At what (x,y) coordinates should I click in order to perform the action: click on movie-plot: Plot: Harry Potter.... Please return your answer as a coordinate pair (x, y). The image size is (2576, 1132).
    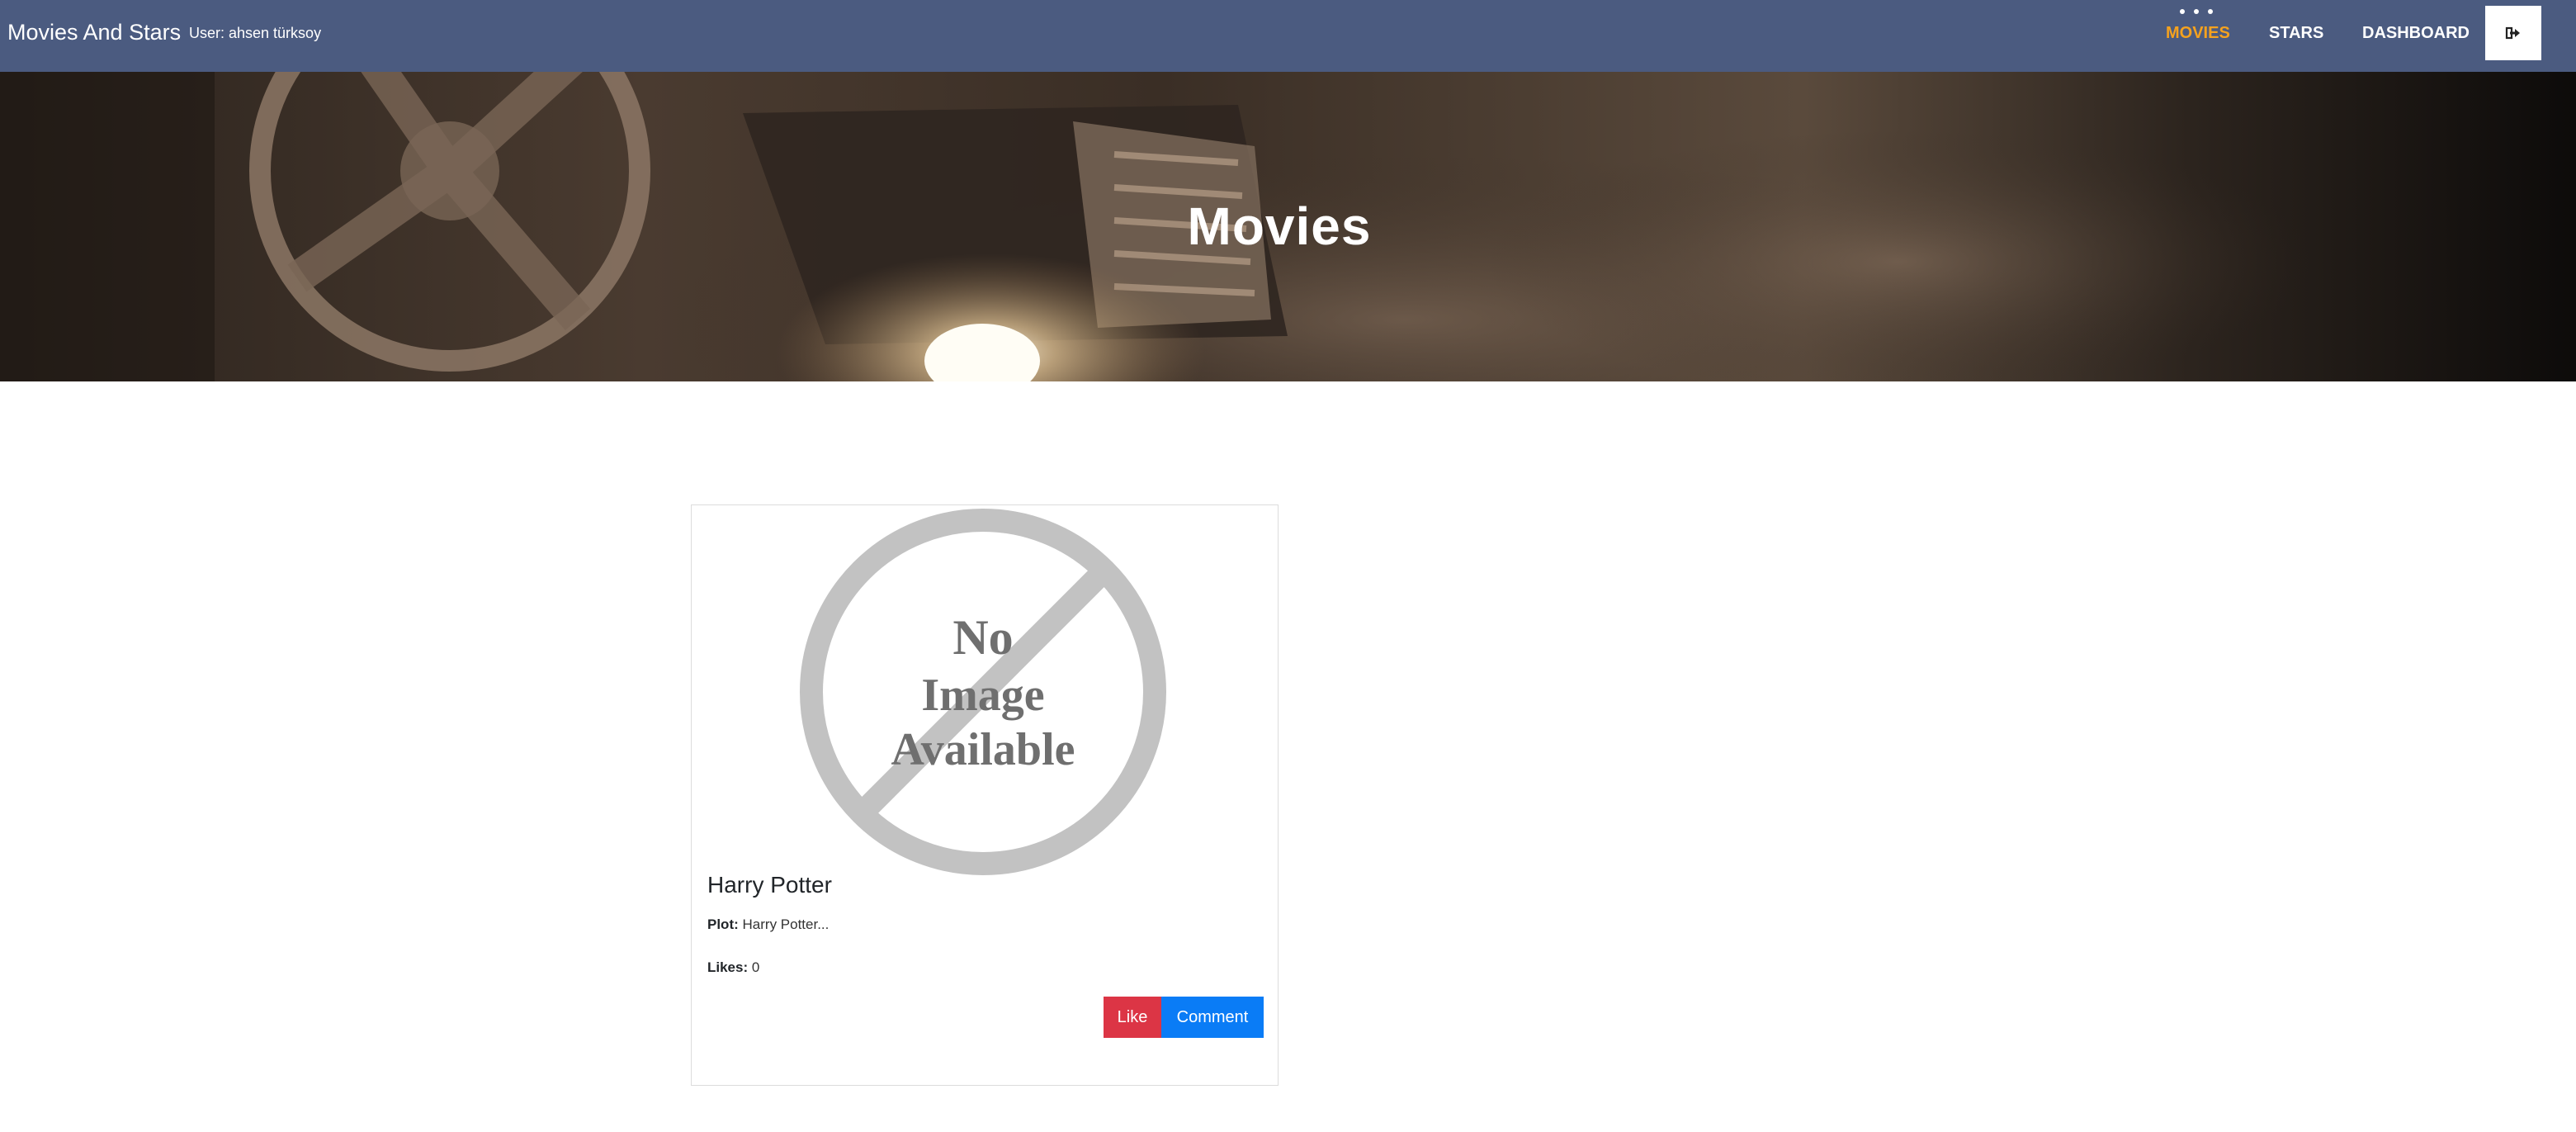
    Looking at the image, I should click on (768, 924).